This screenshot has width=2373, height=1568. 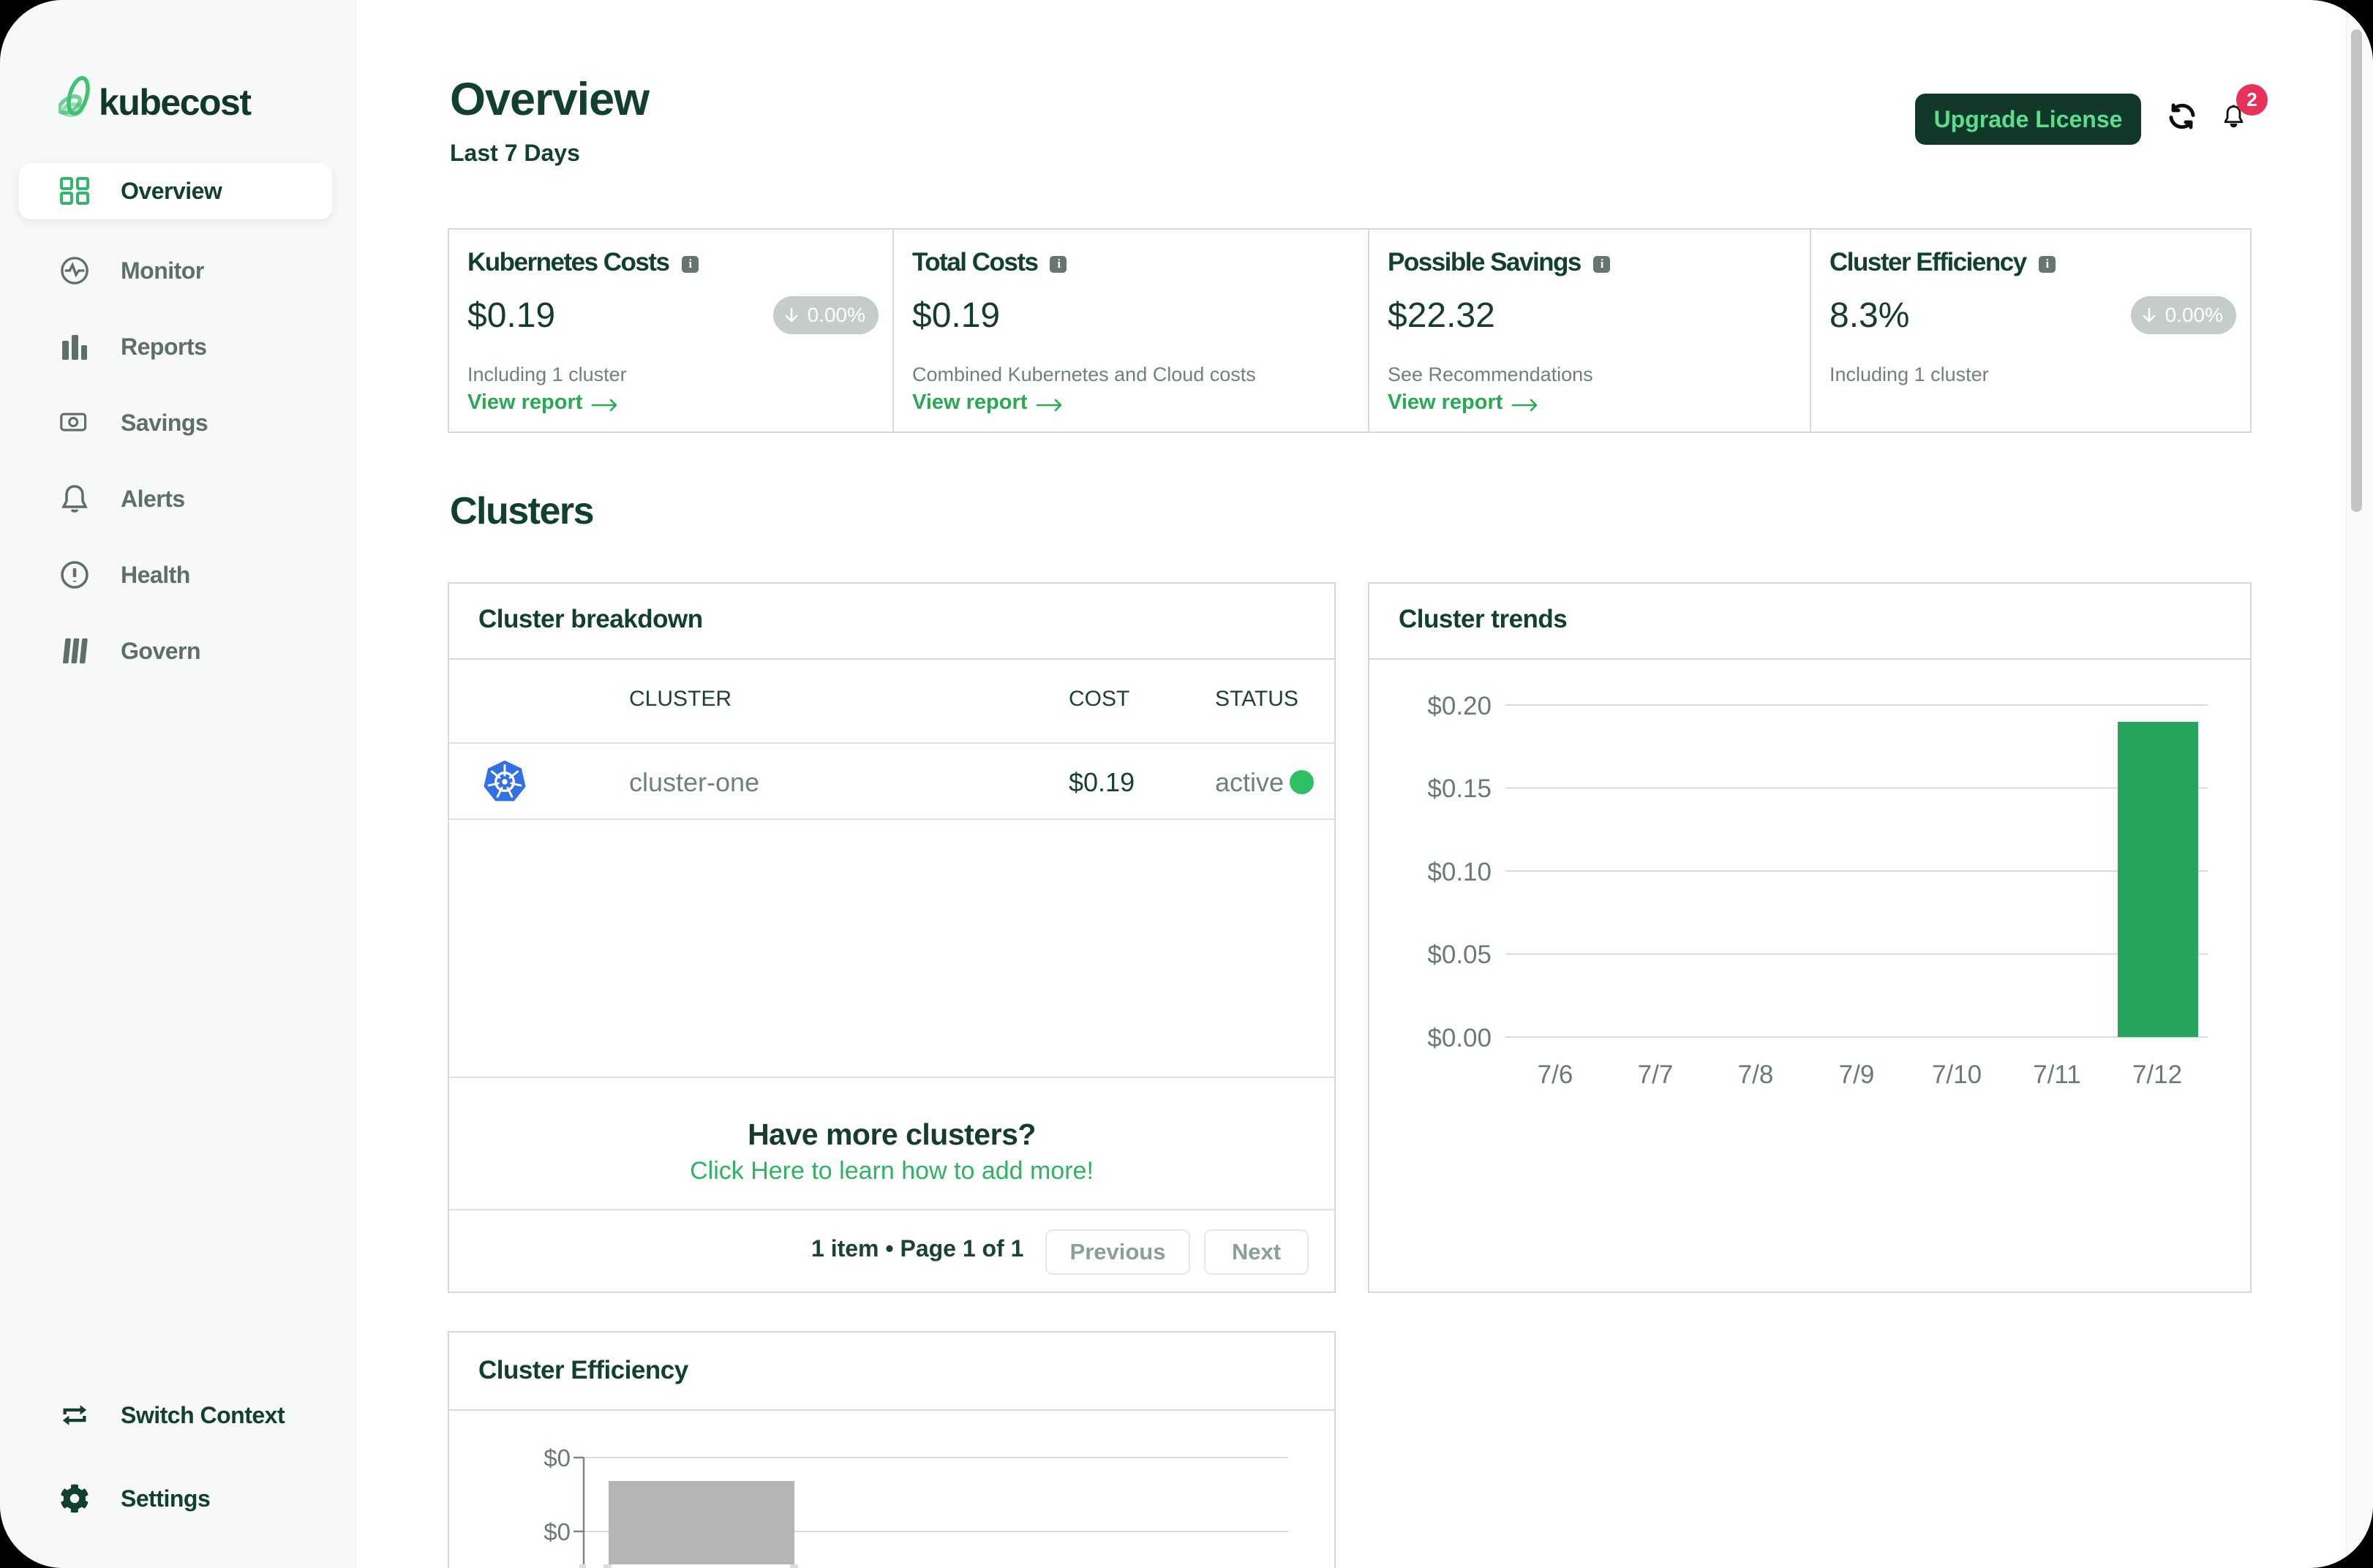 I want to click on svg-text: $0.20, so click(x=1459, y=706).